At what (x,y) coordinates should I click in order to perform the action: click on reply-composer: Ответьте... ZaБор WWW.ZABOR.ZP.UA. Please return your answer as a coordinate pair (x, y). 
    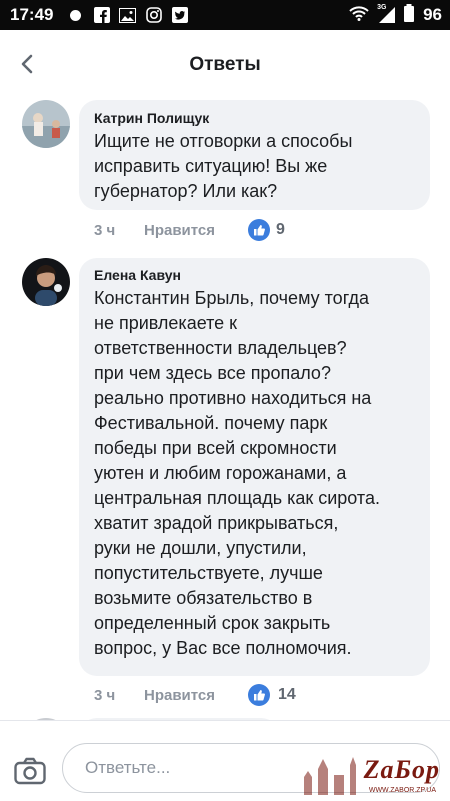
    Looking at the image, I should click on (225, 760).